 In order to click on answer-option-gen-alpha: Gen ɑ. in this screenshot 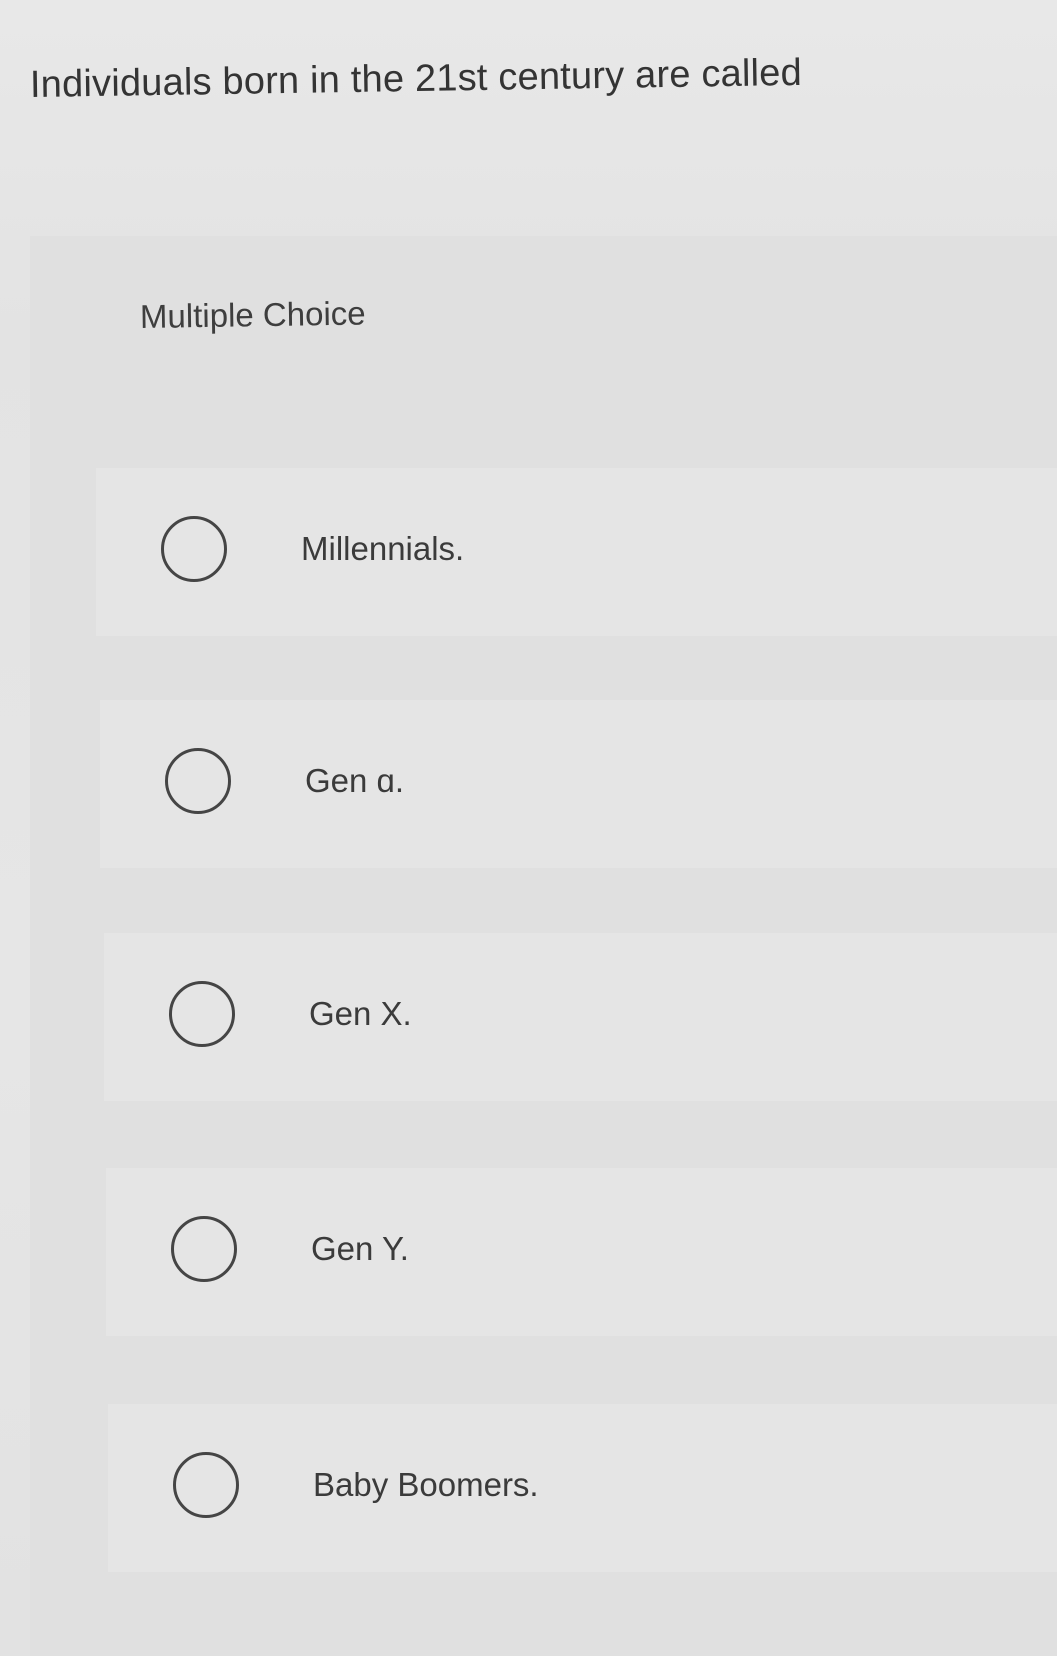, I will do `click(578, 784)`.